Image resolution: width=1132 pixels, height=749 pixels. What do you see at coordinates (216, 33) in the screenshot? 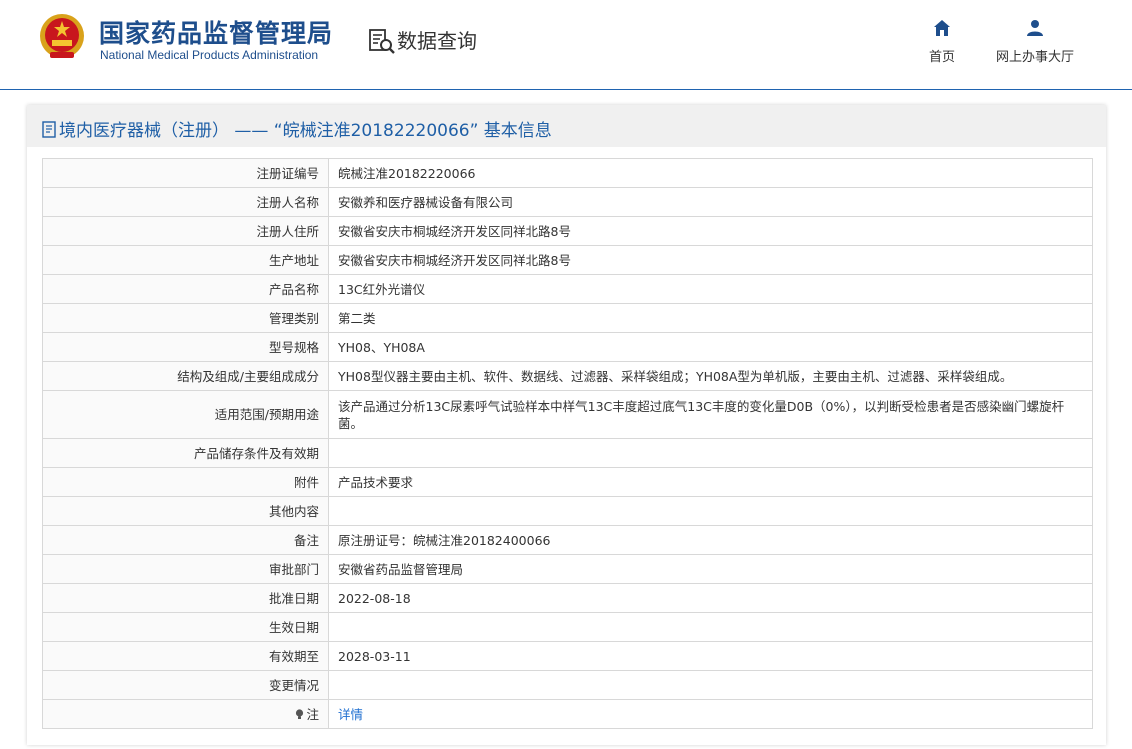
I see `site-title: 国家药品监督管理局` at bounding box center [216, 33].